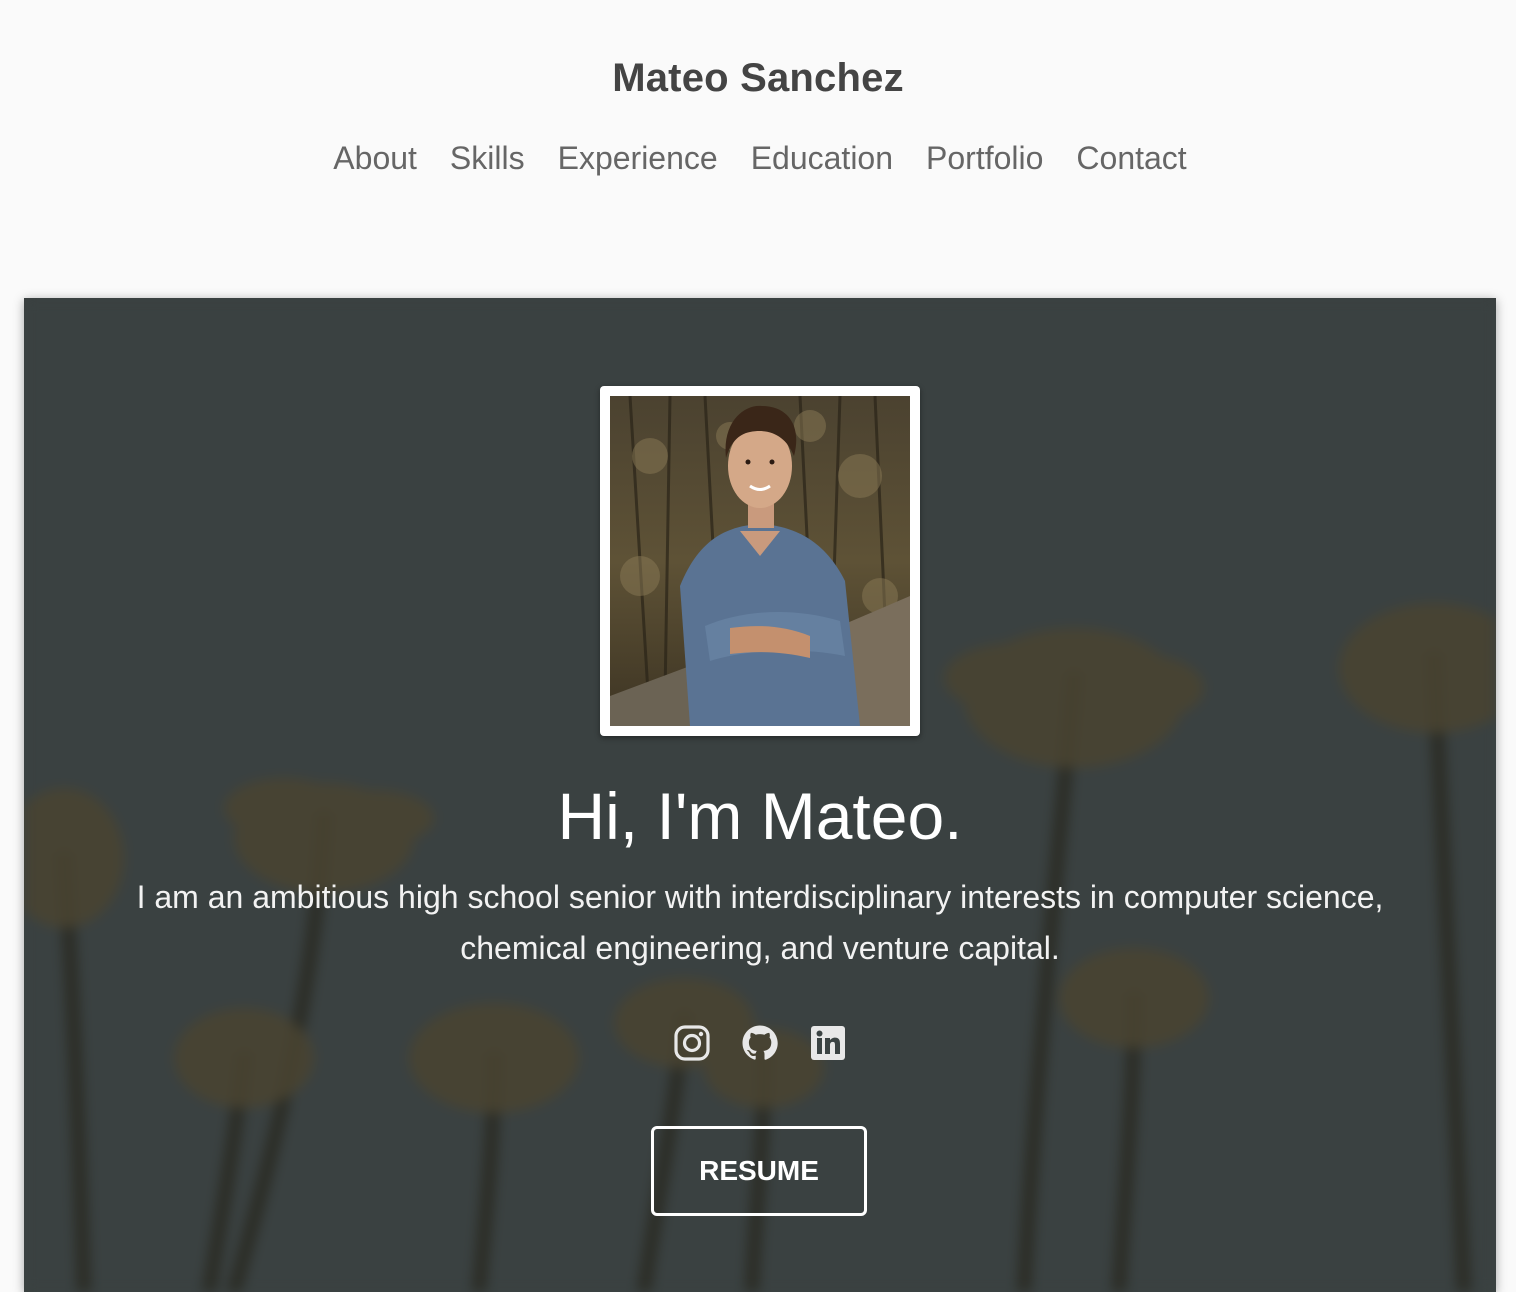 This screenshot has height=1292, width=1516. I want to click on nav-contact: Contact, so click(1131, 158).